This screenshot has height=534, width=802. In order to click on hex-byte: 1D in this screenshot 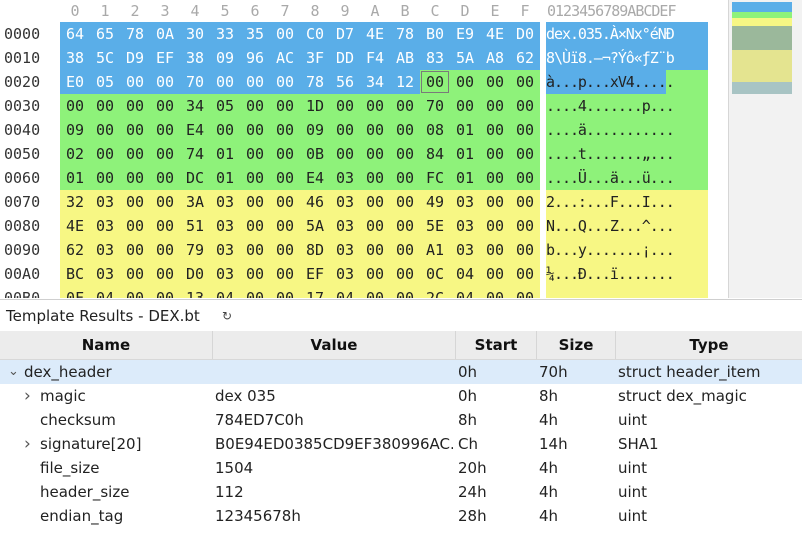, I will do `click(315, 106)`.